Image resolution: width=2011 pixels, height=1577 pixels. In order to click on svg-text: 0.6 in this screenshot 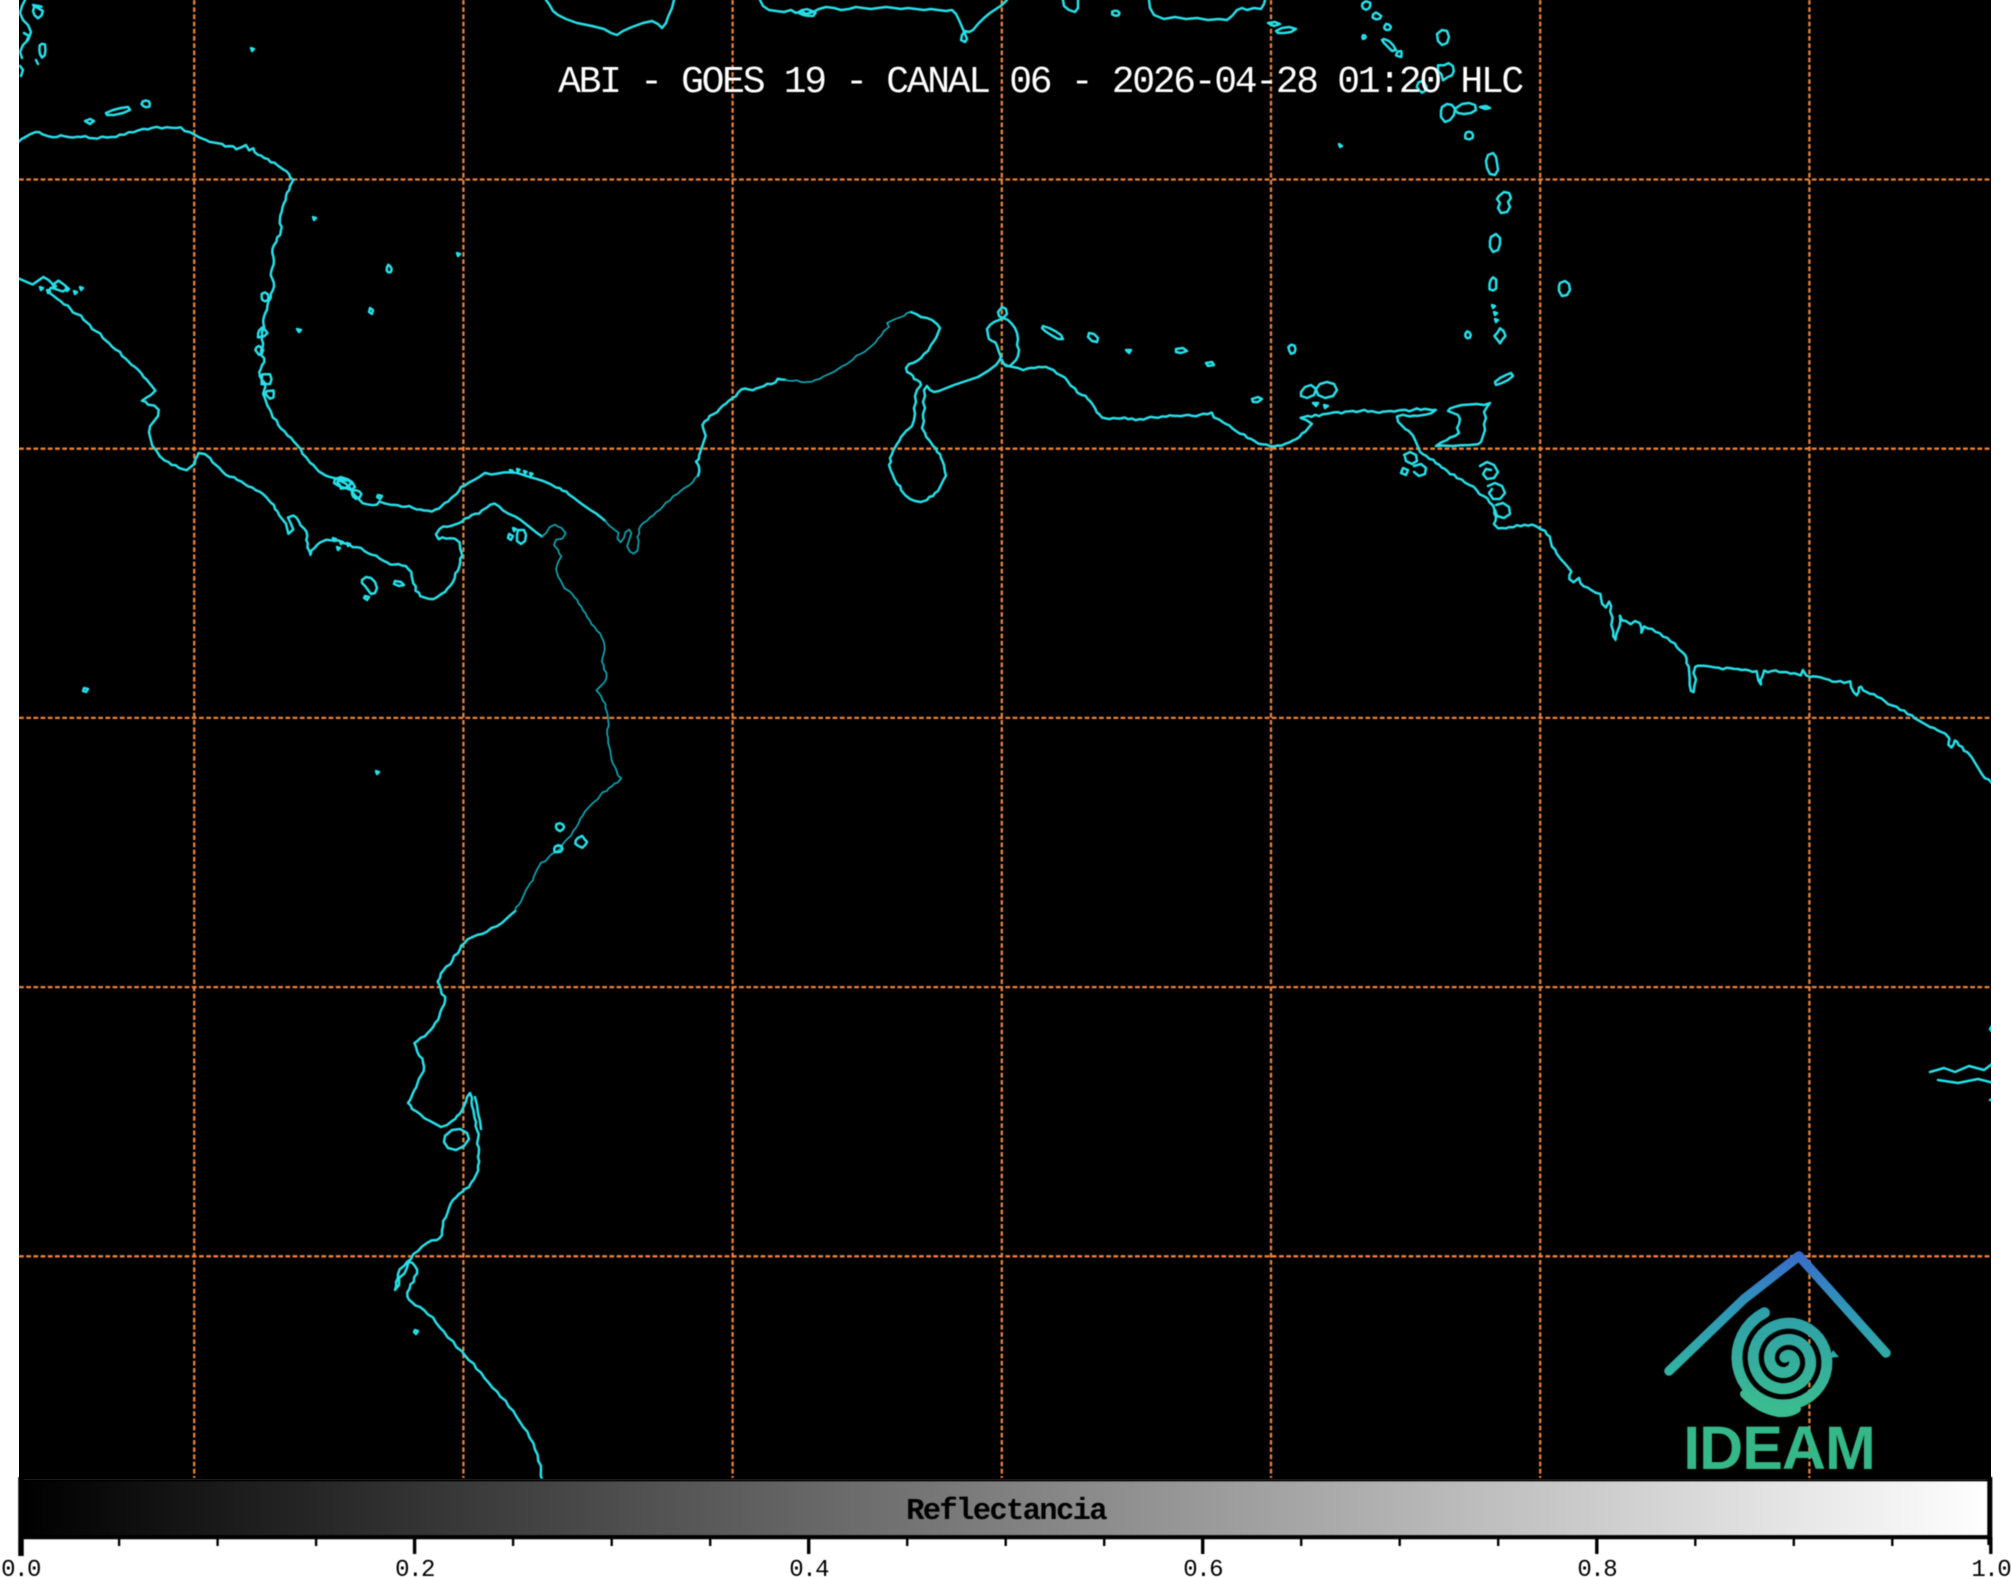, I will do `click(1202, 1567)`.